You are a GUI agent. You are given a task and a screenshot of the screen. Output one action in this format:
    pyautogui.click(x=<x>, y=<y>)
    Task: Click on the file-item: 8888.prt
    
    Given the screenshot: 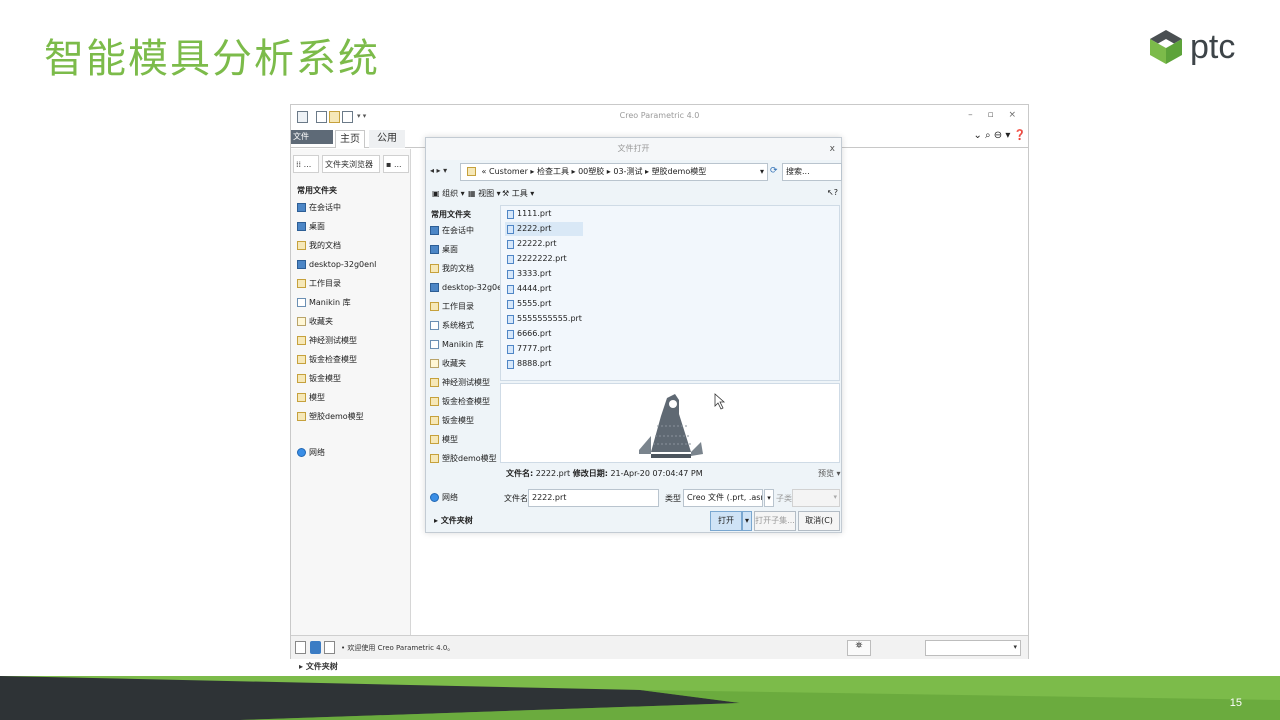 What is the action you would take?
    pyautogui.click(x=531, y=364)
    